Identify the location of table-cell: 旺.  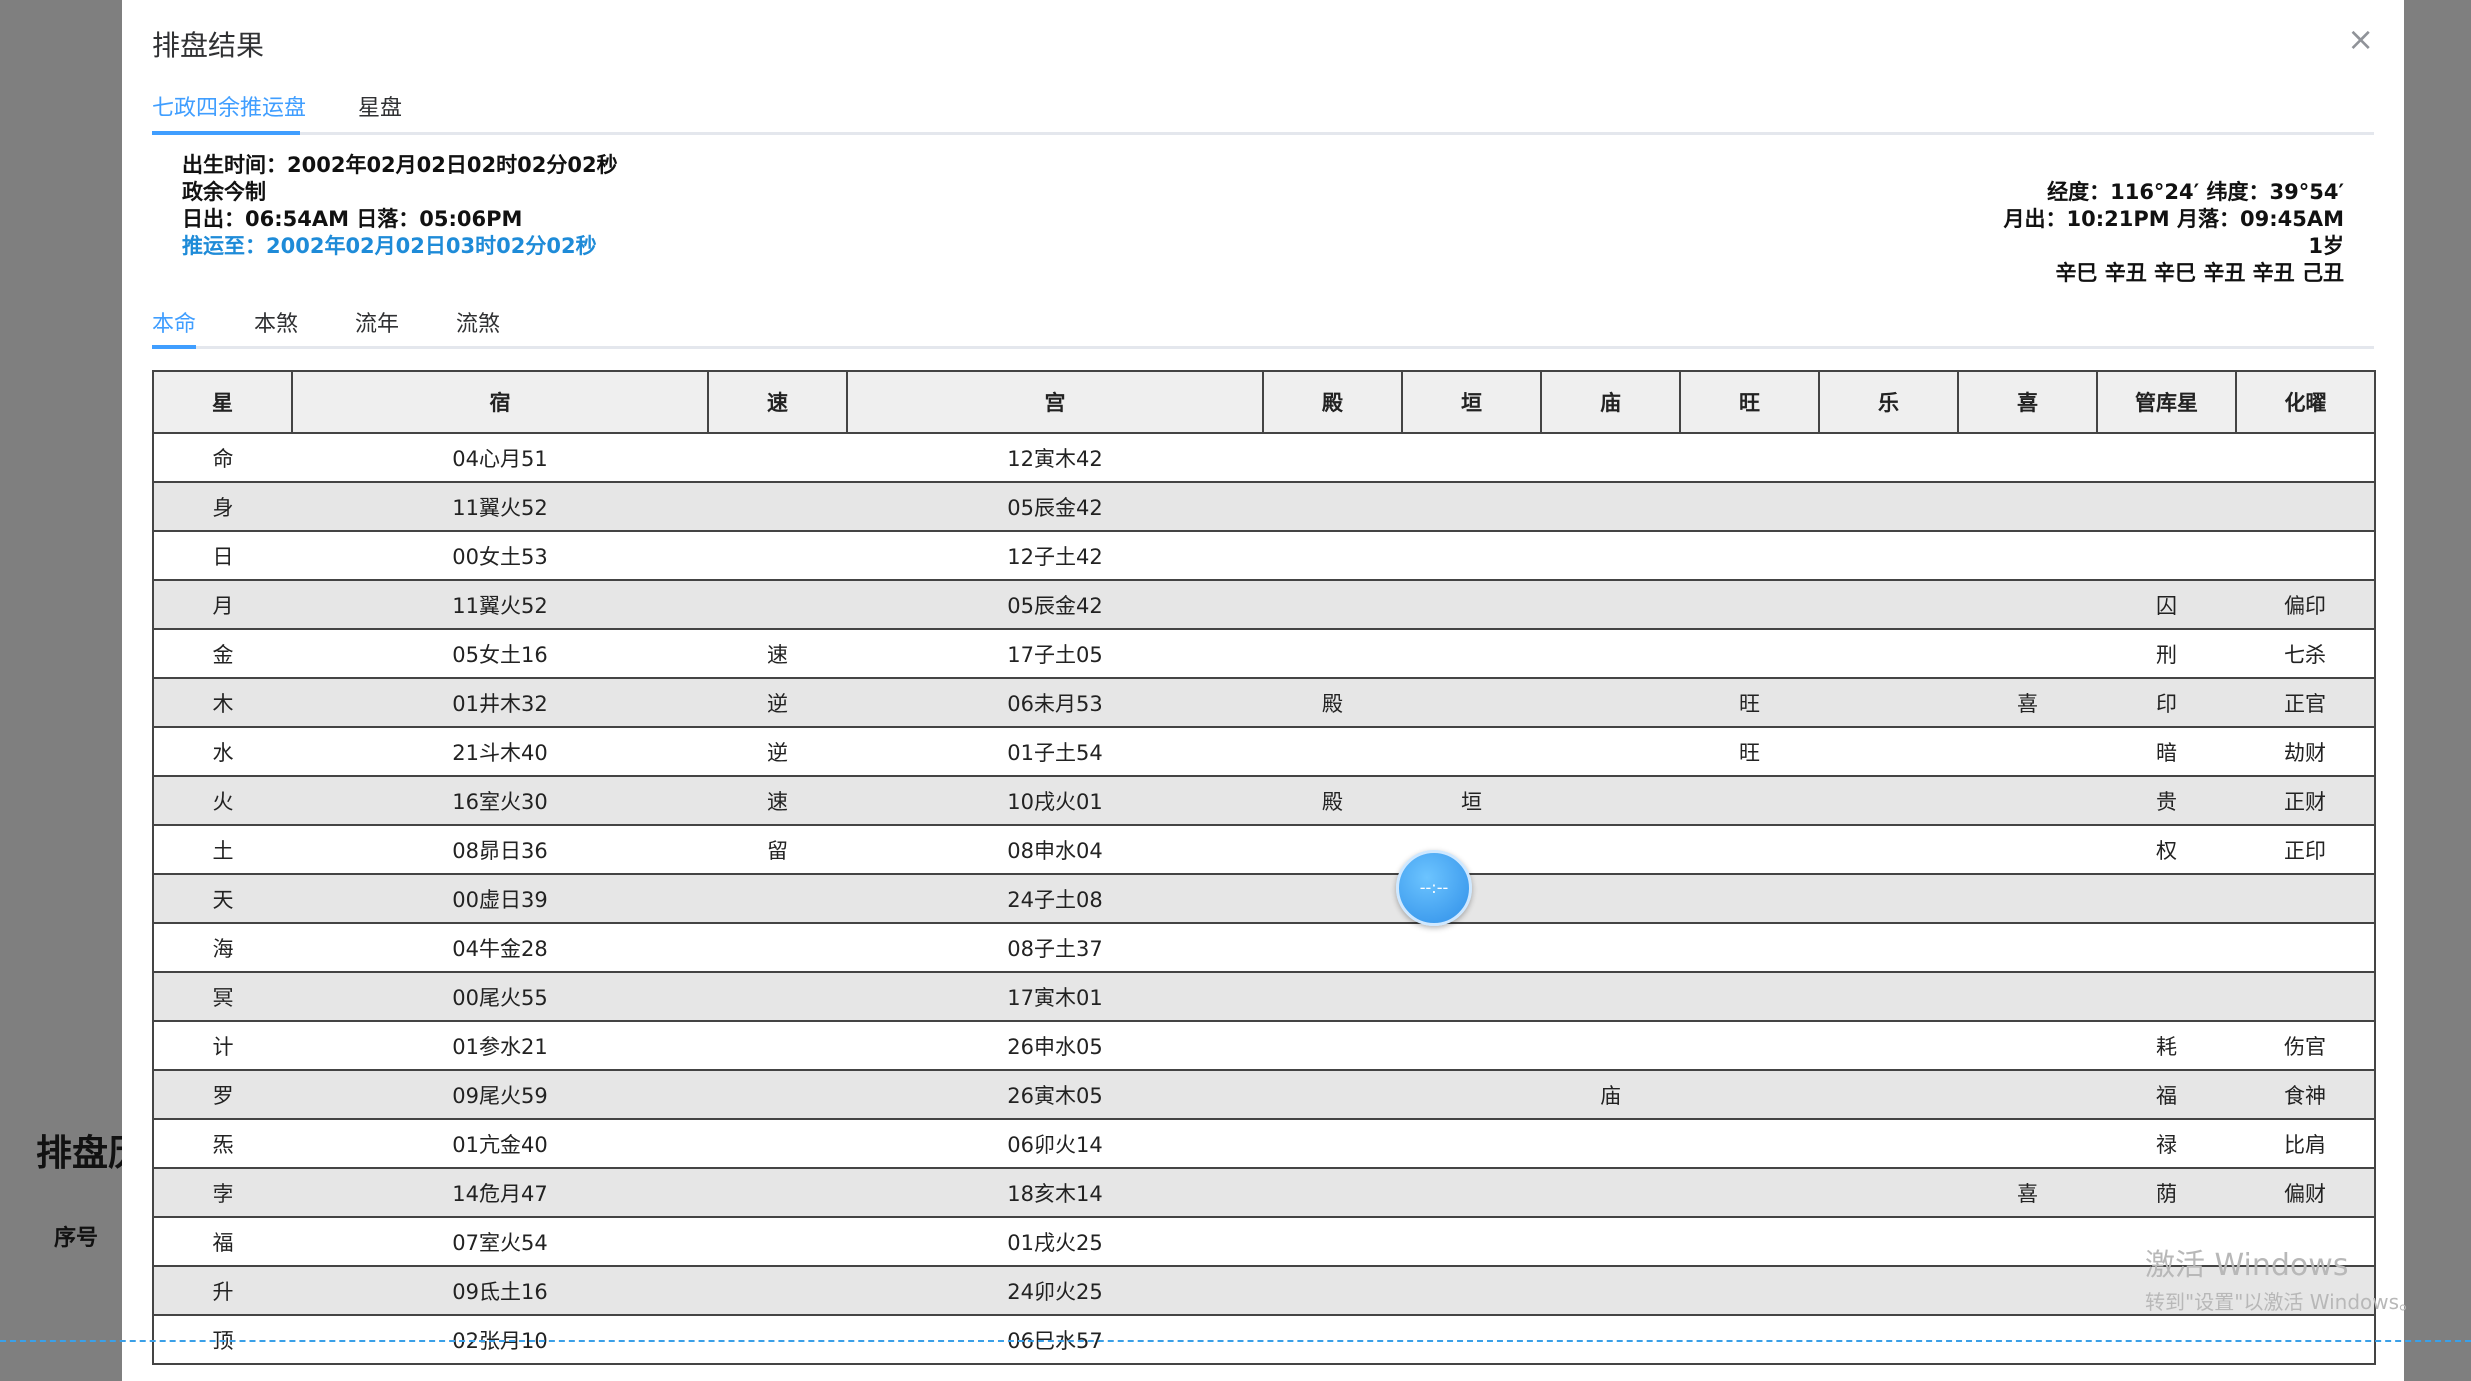
(1749, 702).